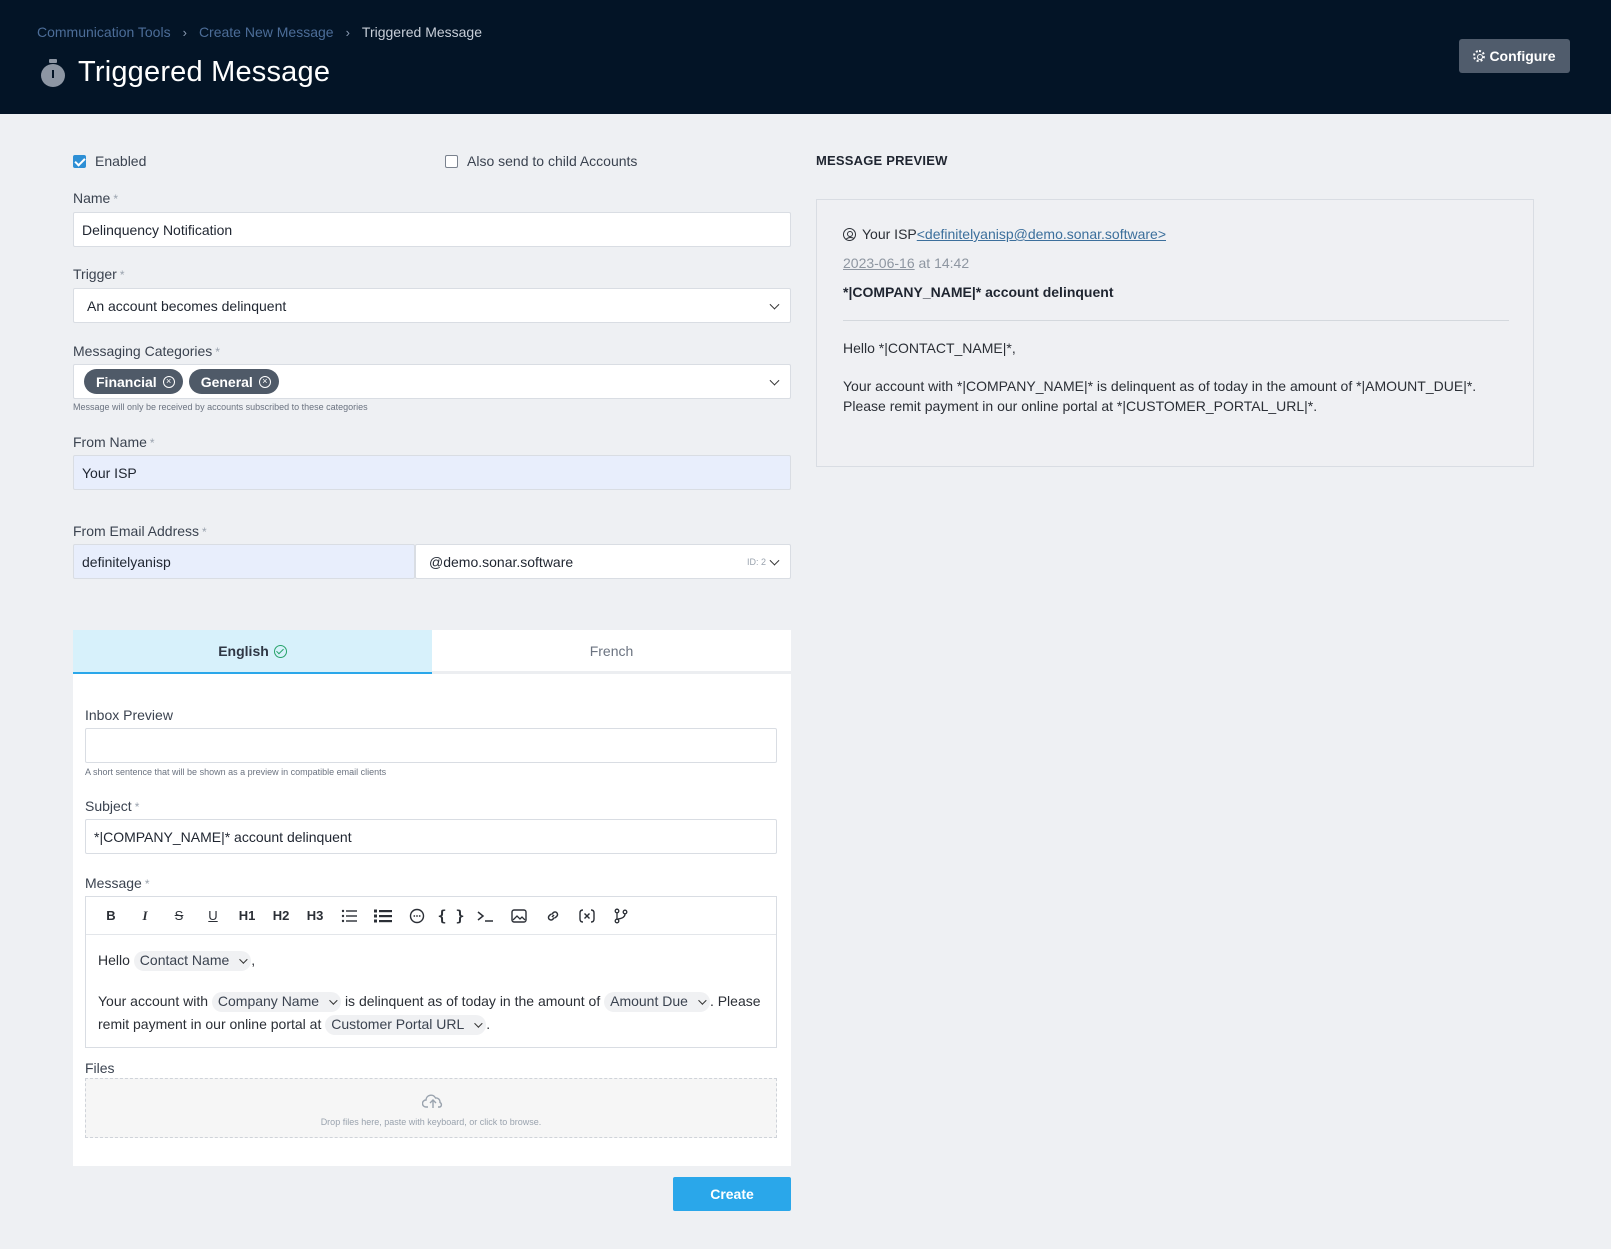 This screenshot has height=1249, width=1611. What do you see at coordinates (210, 1024) in the screenshot?
I see `body-text: remit payment in our online portal at` at bounding box center [210, 1024].